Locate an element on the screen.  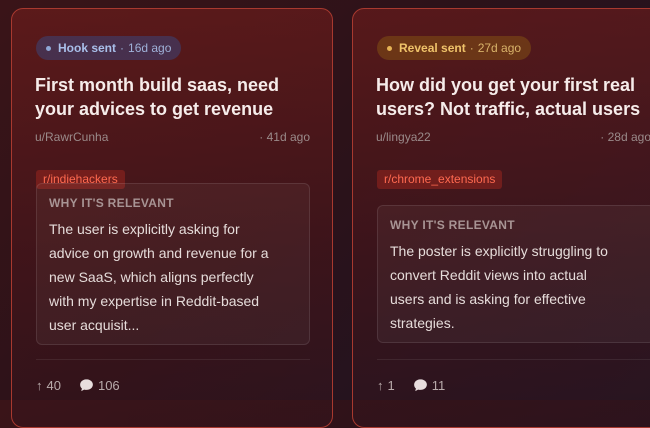
post-title-line: First month build saas, need is located at coordinates (157, 85).